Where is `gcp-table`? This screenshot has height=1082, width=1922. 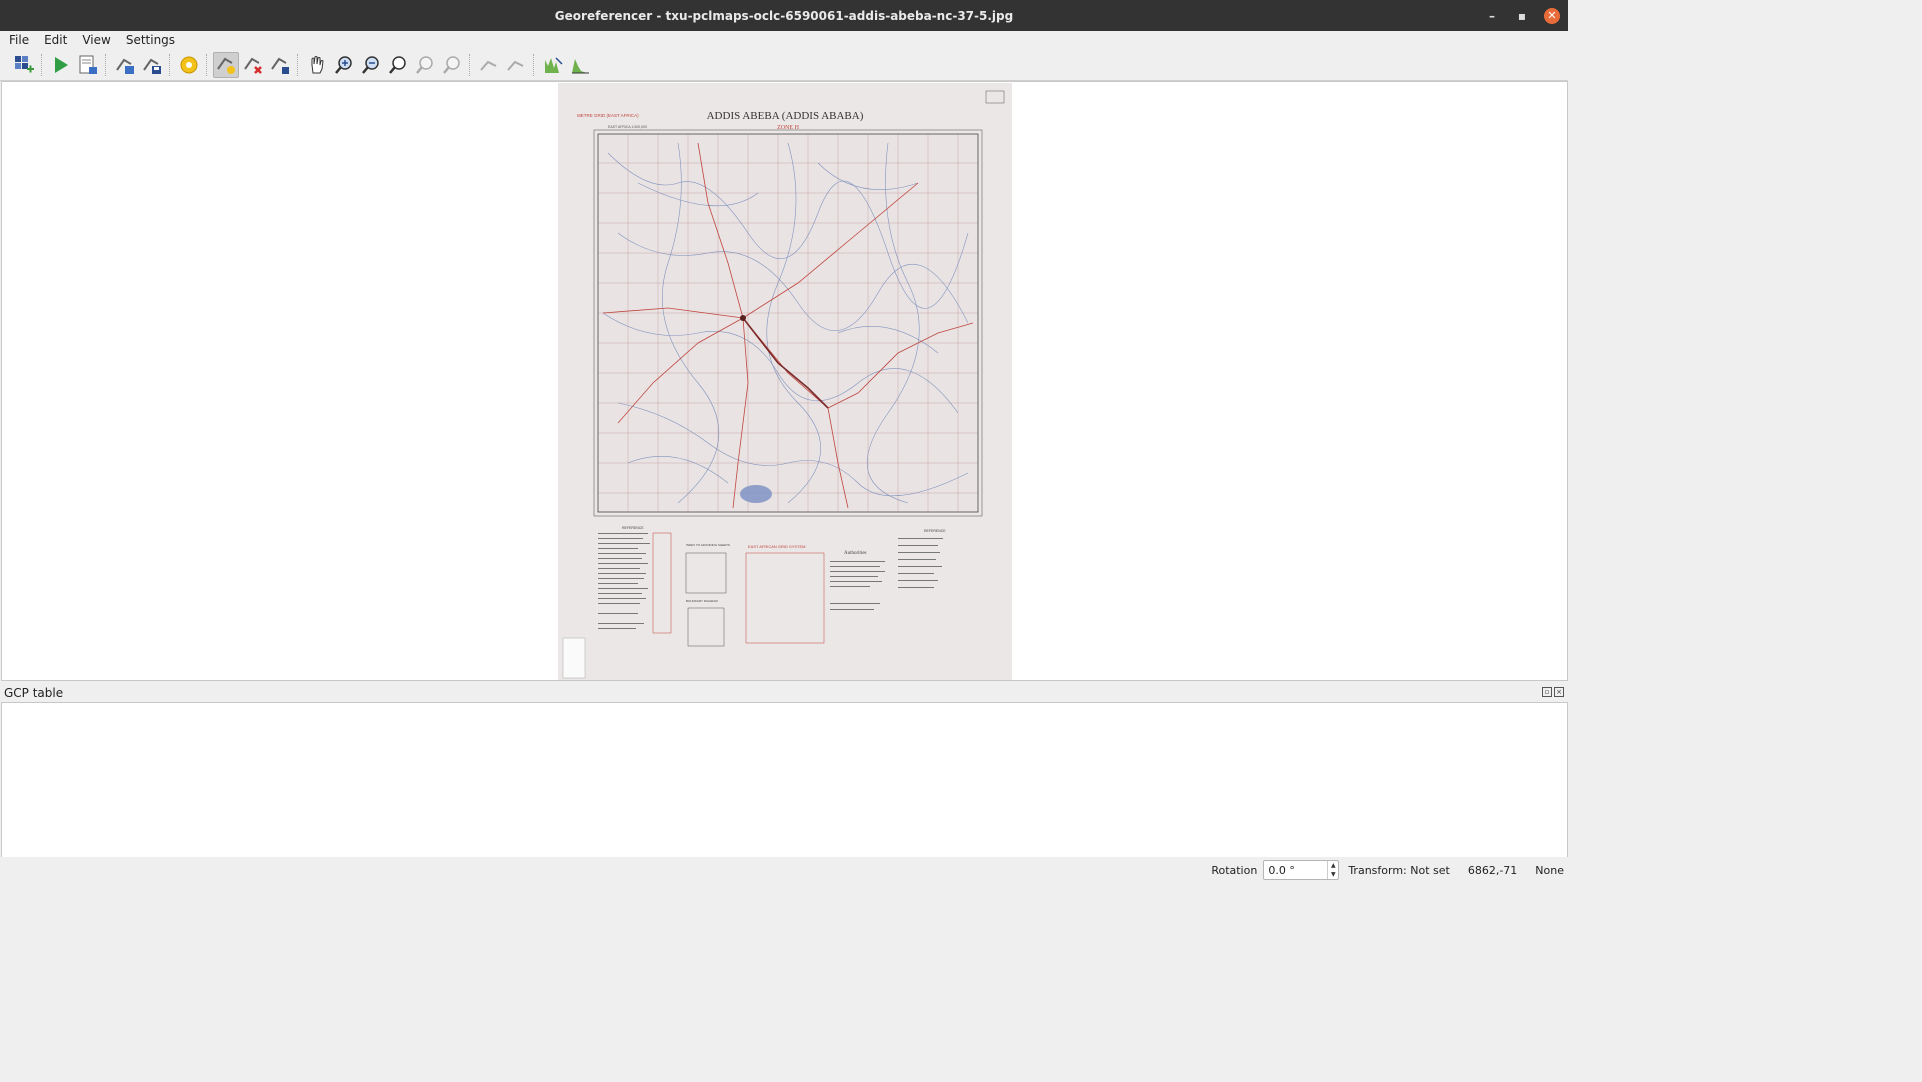 gcp-table is located at coordinates (784, 780).